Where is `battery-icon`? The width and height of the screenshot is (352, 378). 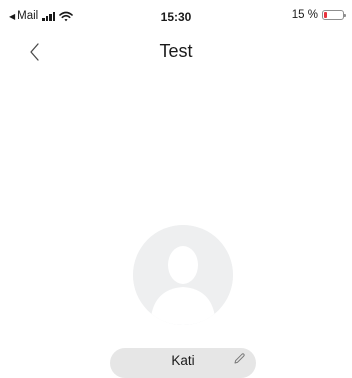
battery-icon is located at coordinates (334, 15).